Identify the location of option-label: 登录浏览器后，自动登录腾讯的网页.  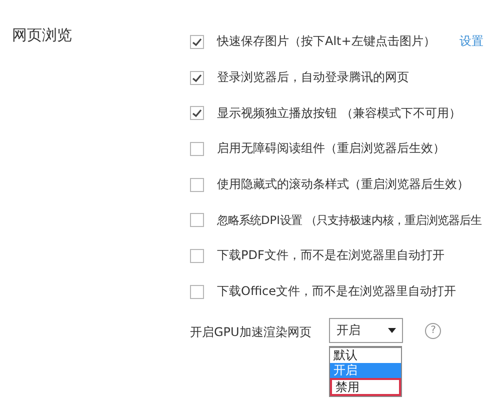
(313, 77).